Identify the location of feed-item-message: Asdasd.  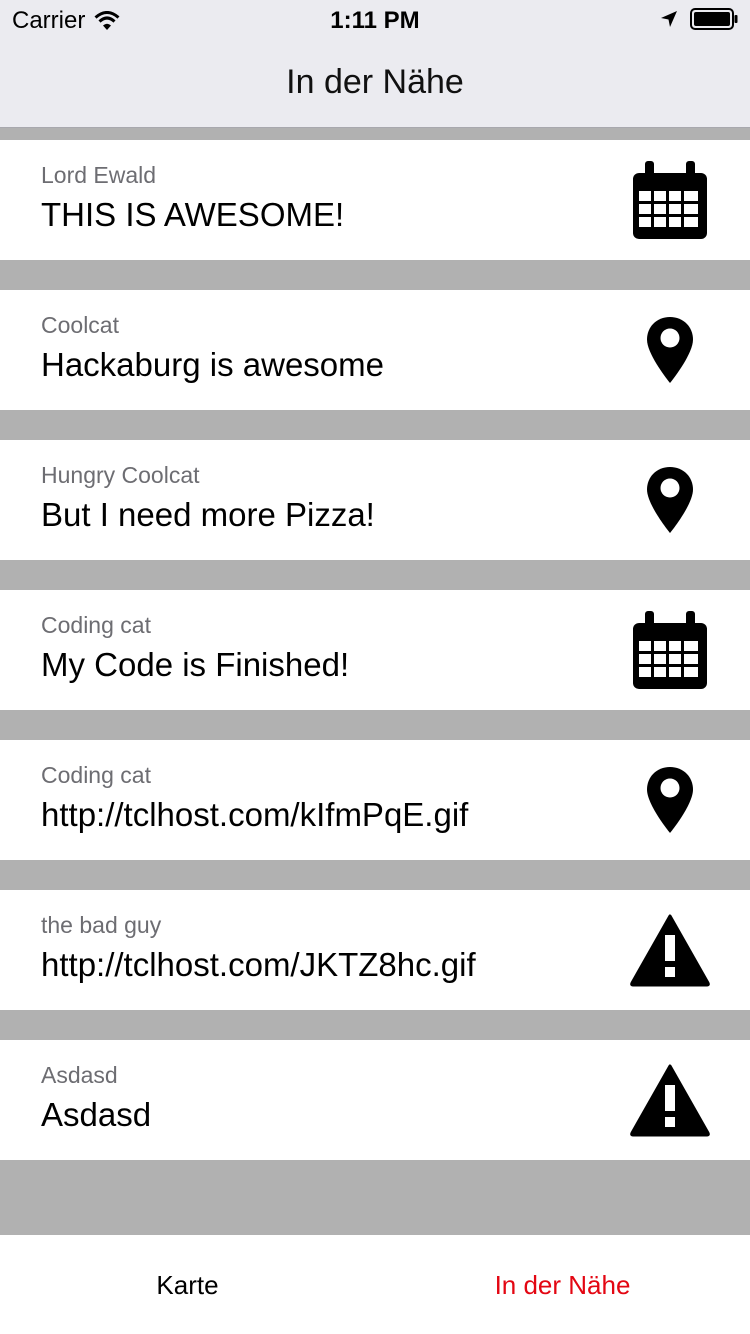
(96, 1114).